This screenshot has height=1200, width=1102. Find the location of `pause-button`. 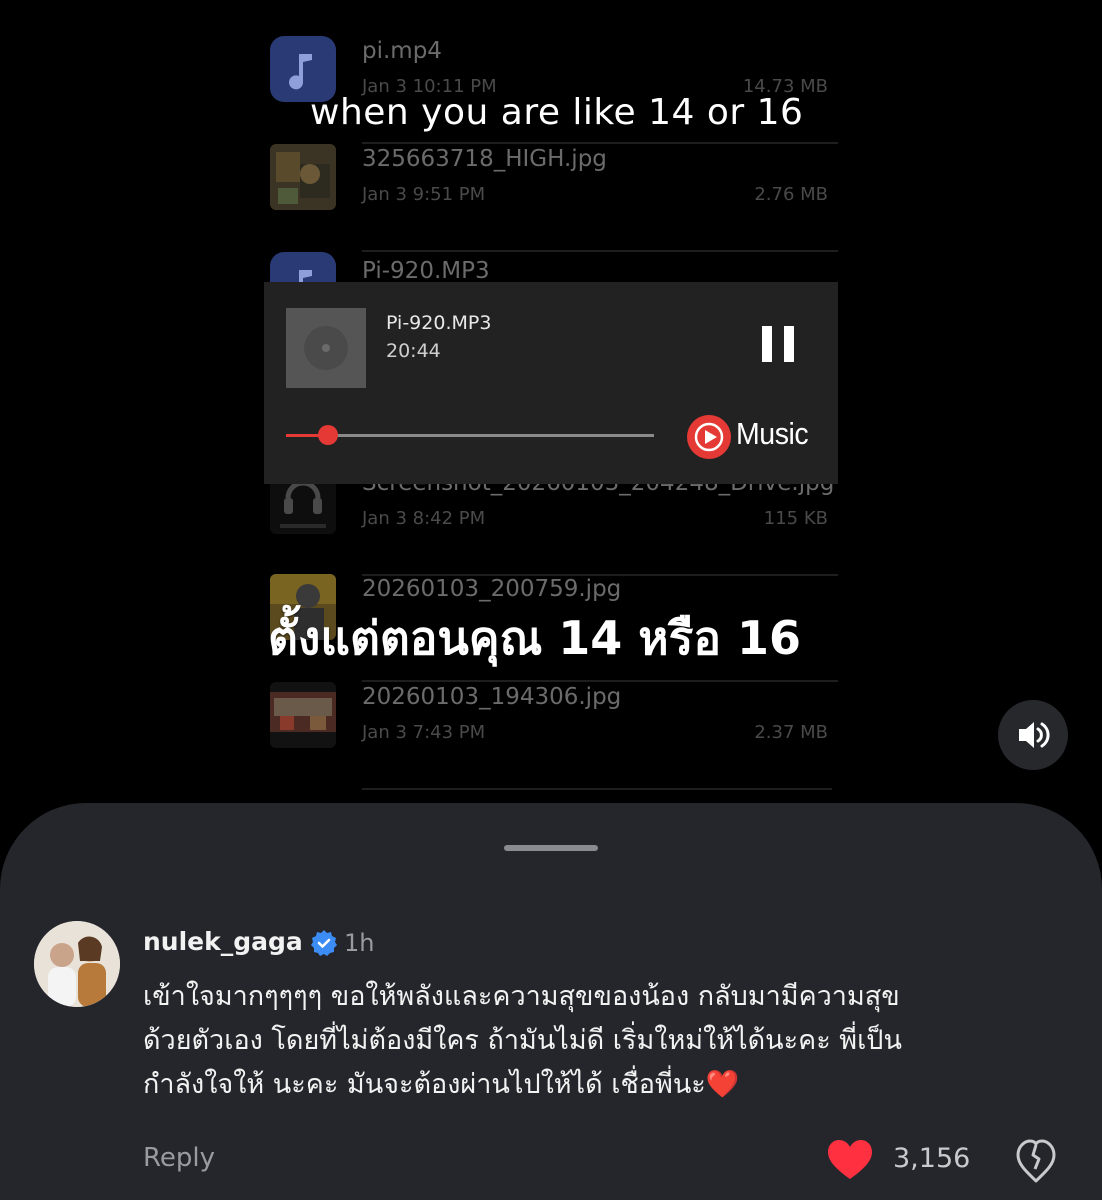

pause-button is located at coordinates (779, 345).